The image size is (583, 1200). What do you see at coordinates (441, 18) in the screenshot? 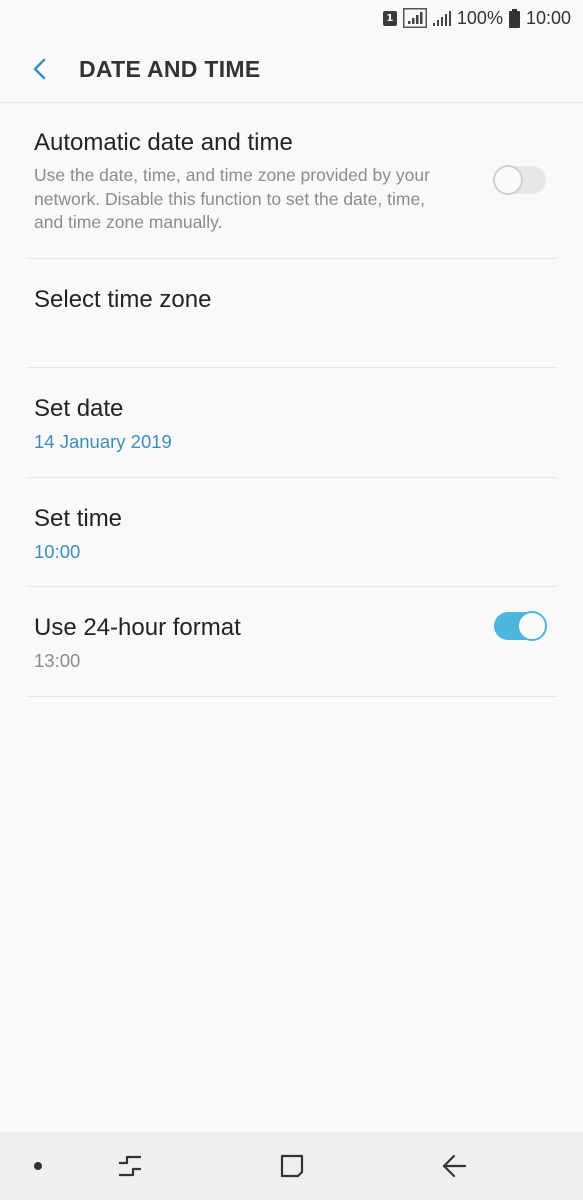
I see `signal-weak-icon` at bounding box center [441, 18].